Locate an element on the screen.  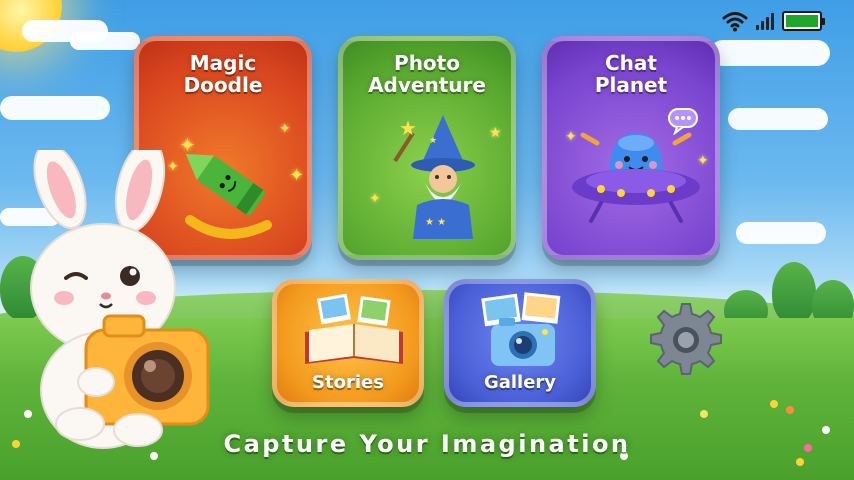
photo-adventure-tile: Photo Adventure ★ ✦ ★ ★ ★ ★ is located at coordinates (427, 148).